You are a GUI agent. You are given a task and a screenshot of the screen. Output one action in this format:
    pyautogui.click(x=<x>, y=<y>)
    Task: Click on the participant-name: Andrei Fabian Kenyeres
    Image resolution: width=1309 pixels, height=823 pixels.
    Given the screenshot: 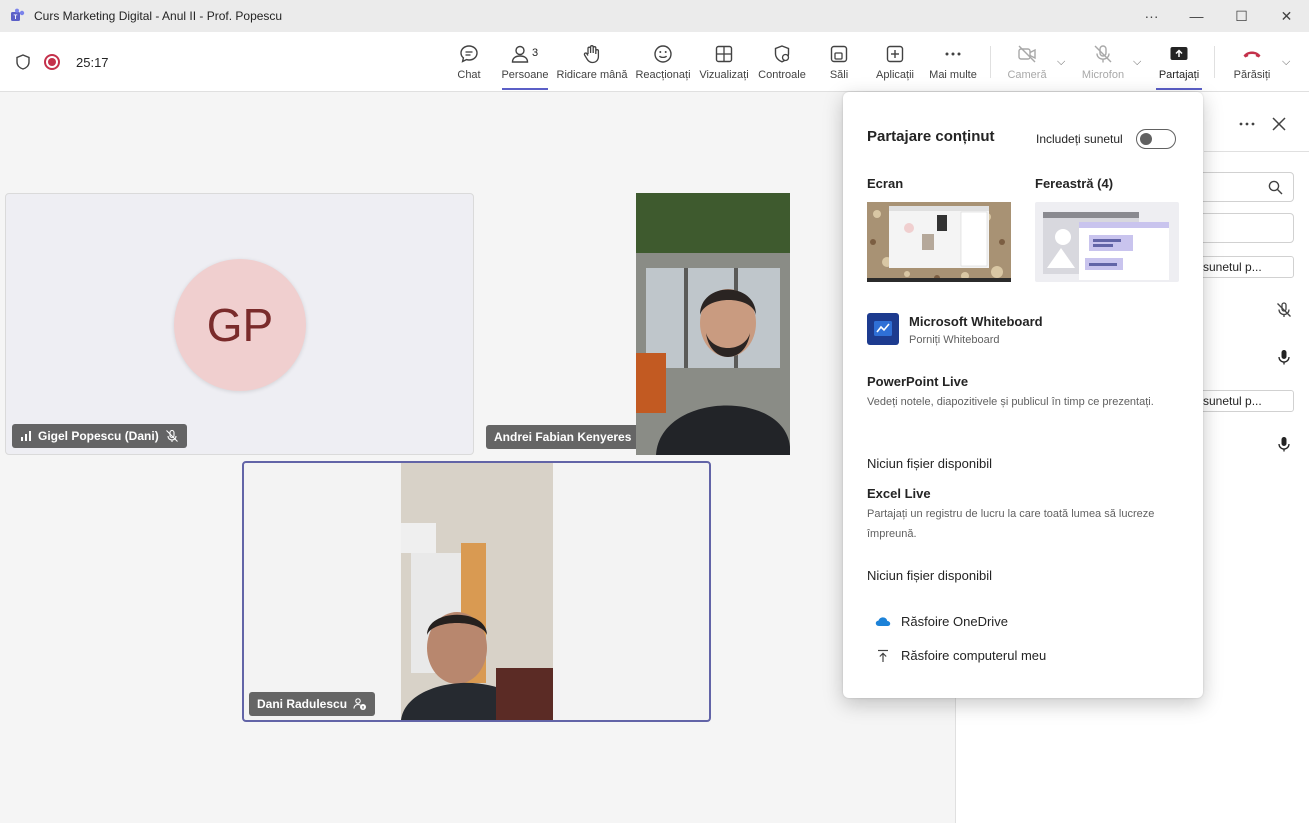 What is the action you would take?
    pyautogui.click(x=563, y=437)
    